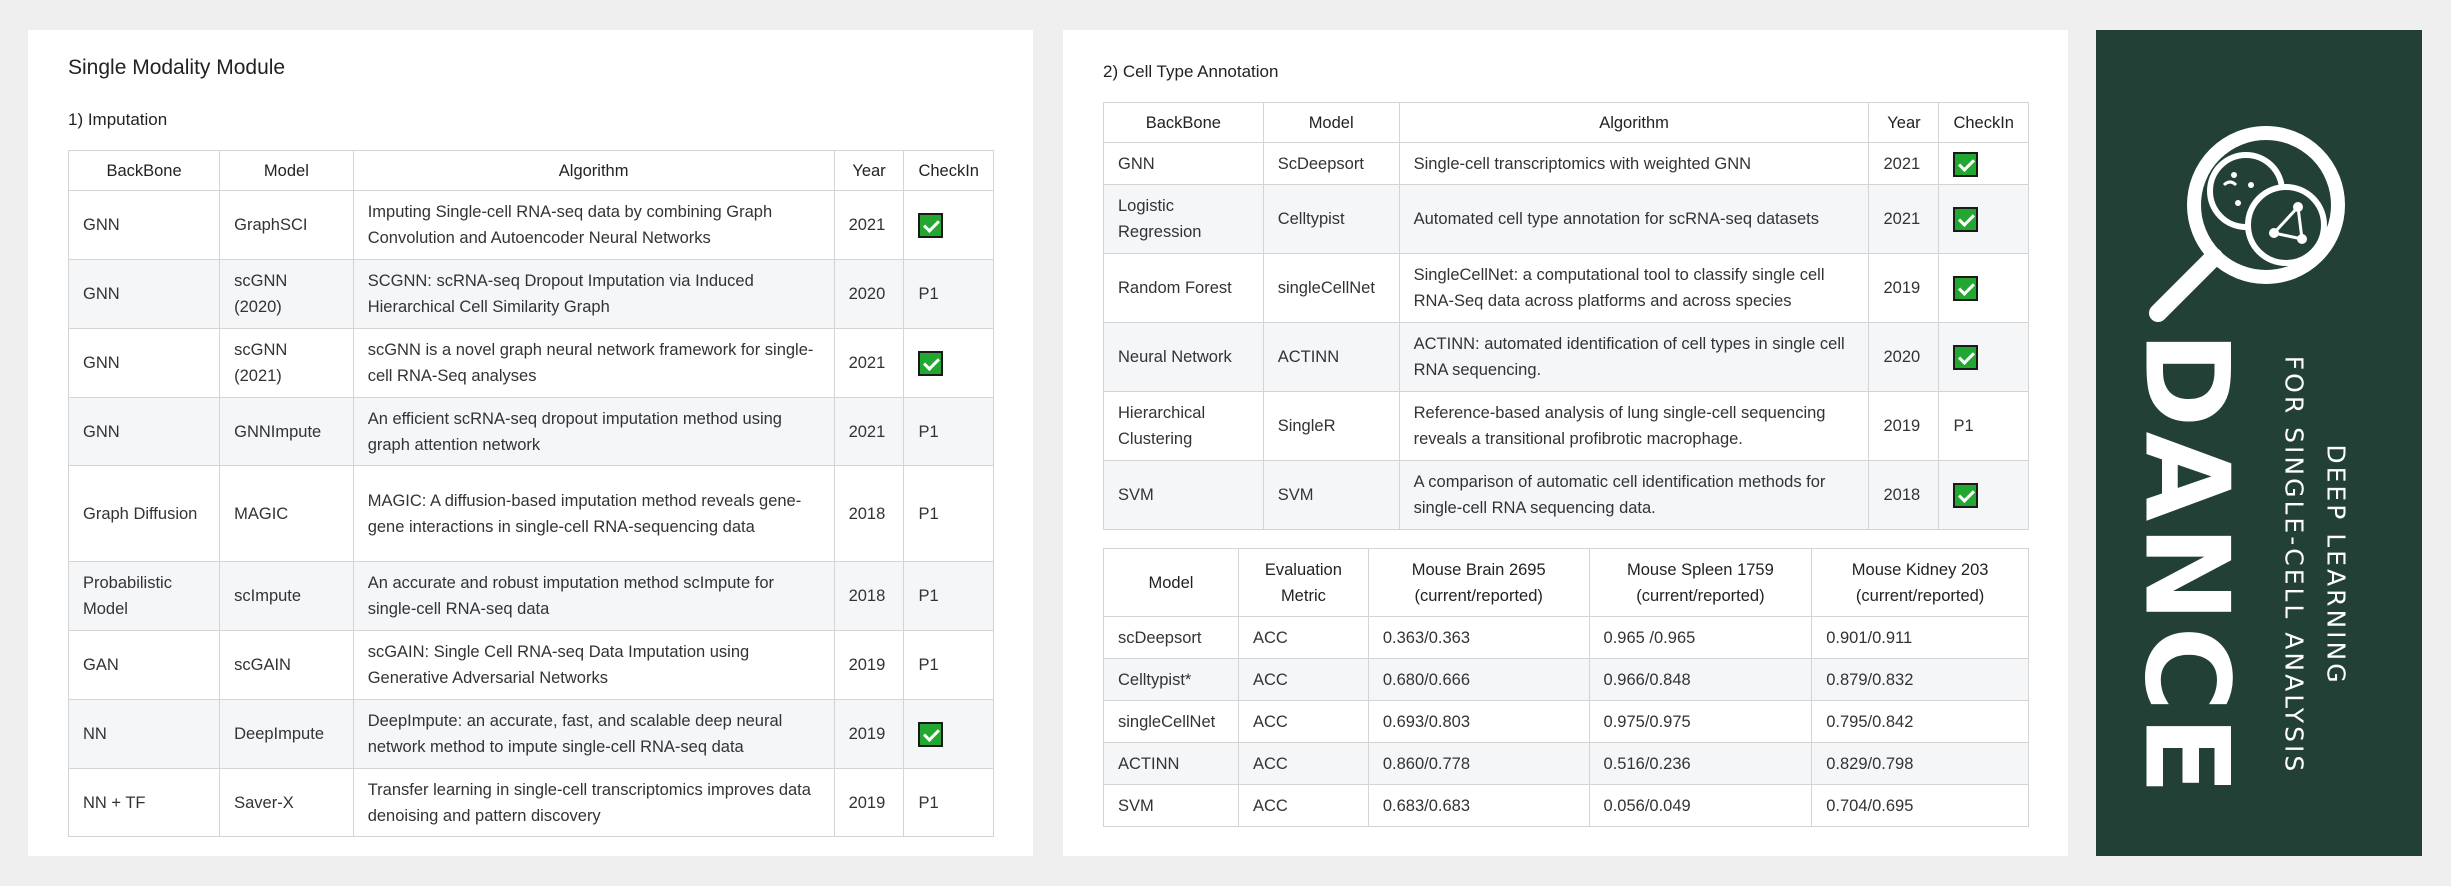 The width and height of the screenshot is (2451, 886). What do you see at coordinates (1171, 637) in the screenshot?
I see `cell-model: scDeepsort` at bounding box center [1171, 637].